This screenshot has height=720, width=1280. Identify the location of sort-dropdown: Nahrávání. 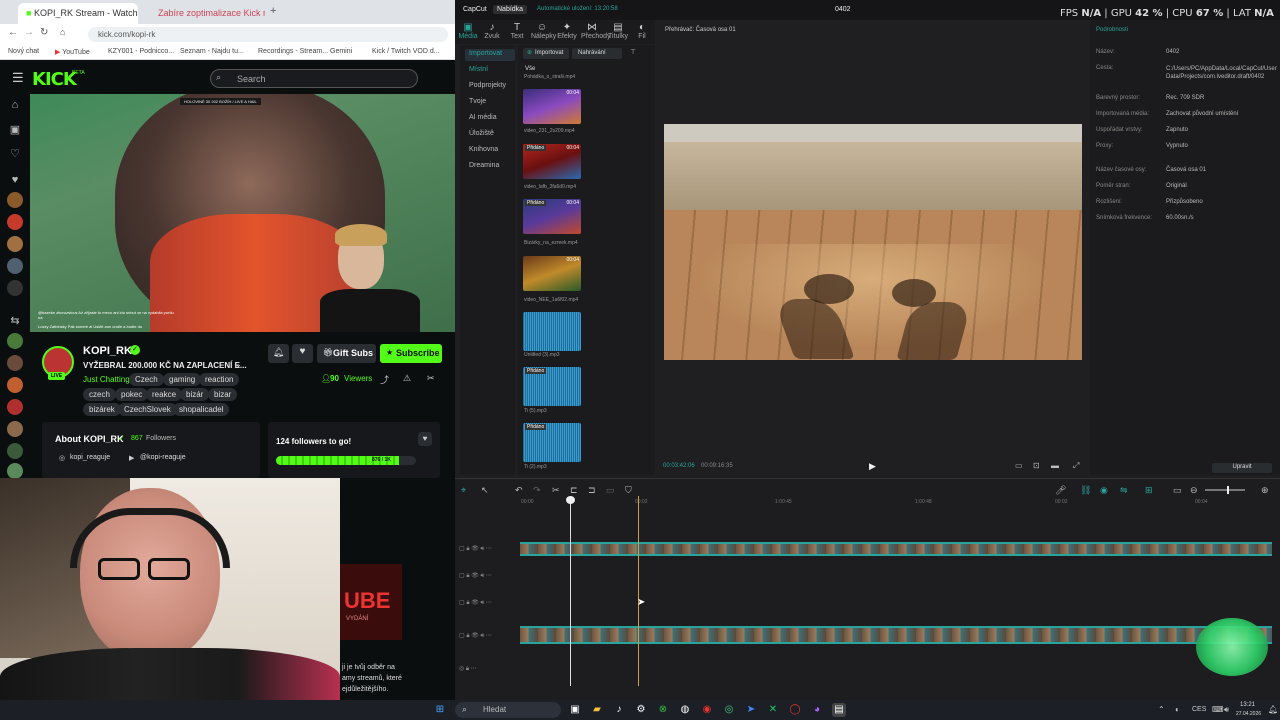
(597, 53).